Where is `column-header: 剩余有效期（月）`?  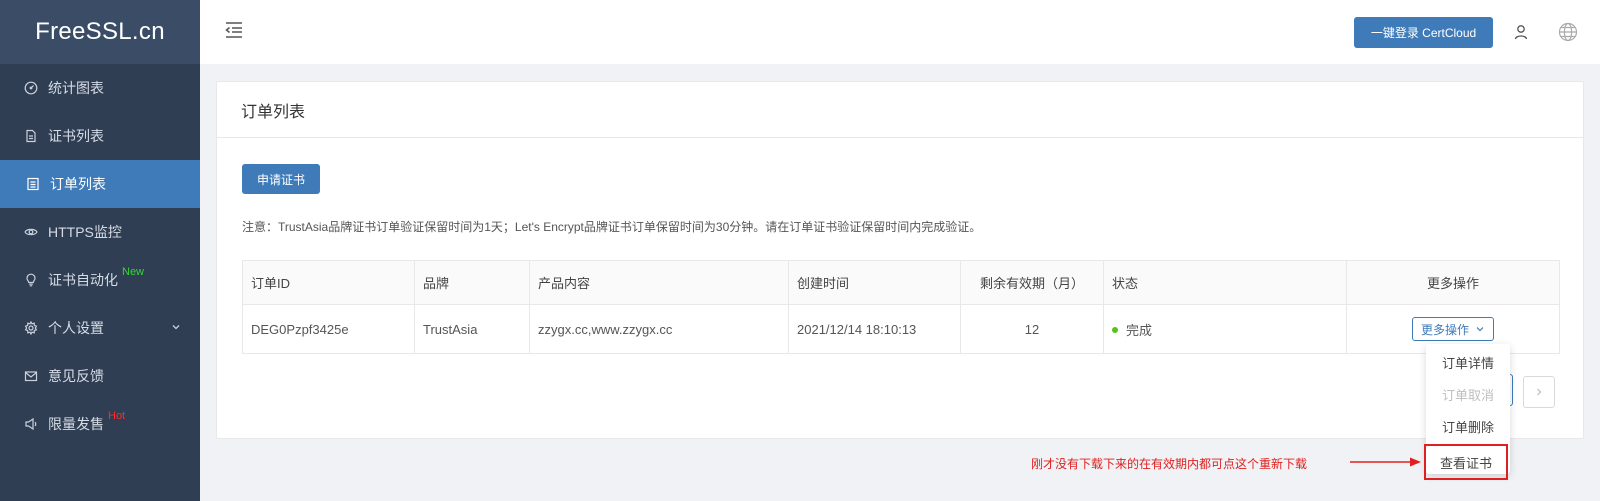
column-header: 剩余有效期（月） is located at coordinates (1032, 282).